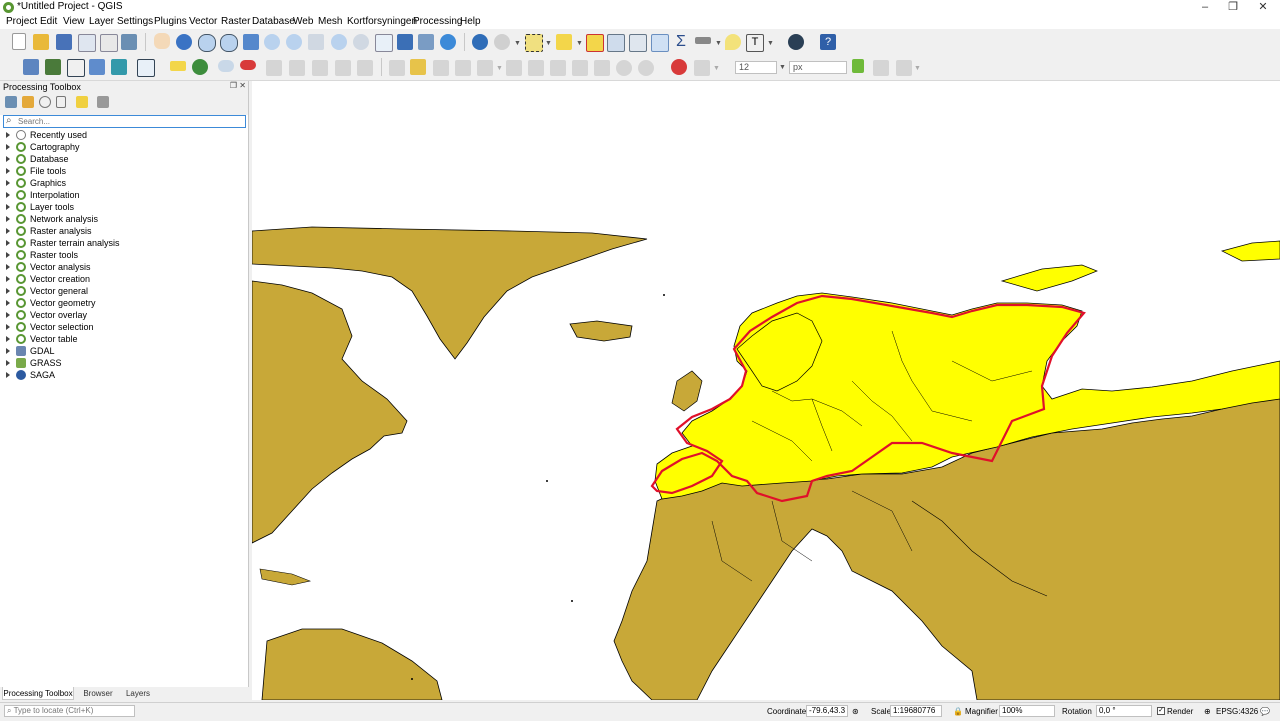 The width and height of the screenshot is (1280, 721). Describe the element at coordinates (733, 42) in the screenshot. I see `map-tips-icon` at that location.